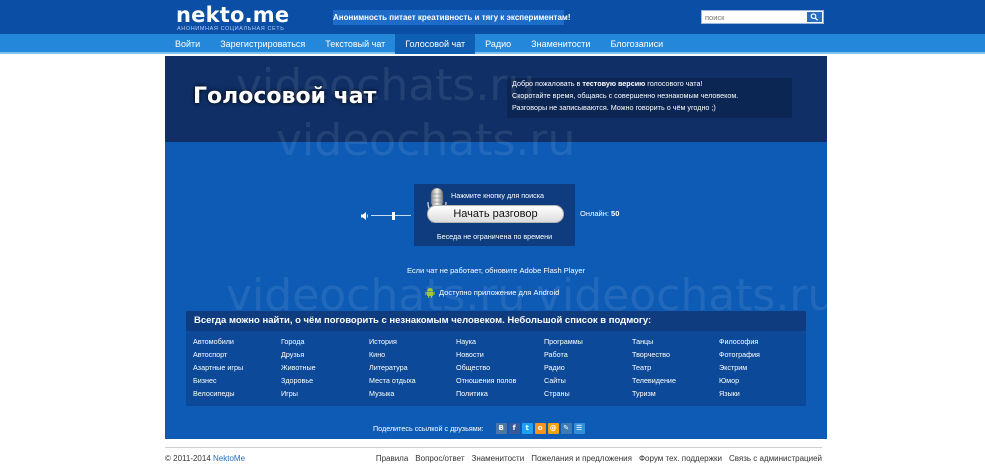 This screenshot has width=985, height=468. Describe the element at coordinates (654, 354) in the screenshot. I see `topic-item: Творчество` at that location.